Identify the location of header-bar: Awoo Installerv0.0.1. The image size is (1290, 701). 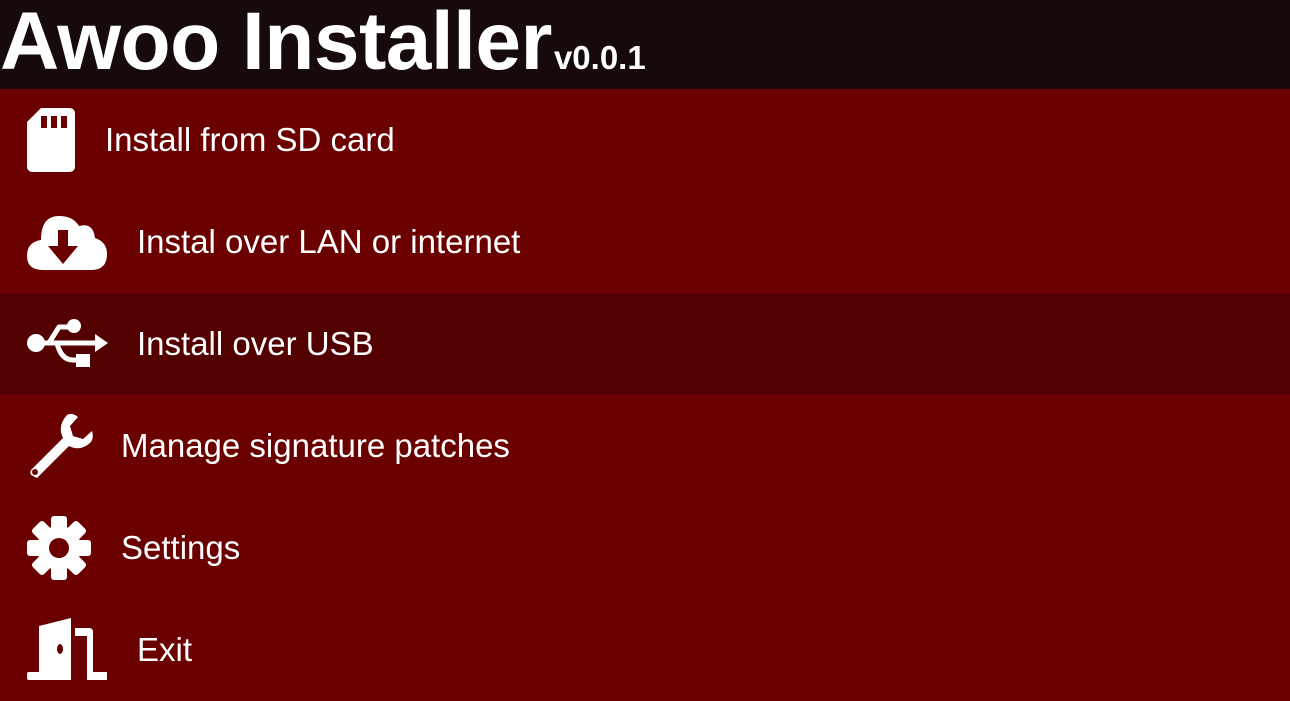
(645, 44).